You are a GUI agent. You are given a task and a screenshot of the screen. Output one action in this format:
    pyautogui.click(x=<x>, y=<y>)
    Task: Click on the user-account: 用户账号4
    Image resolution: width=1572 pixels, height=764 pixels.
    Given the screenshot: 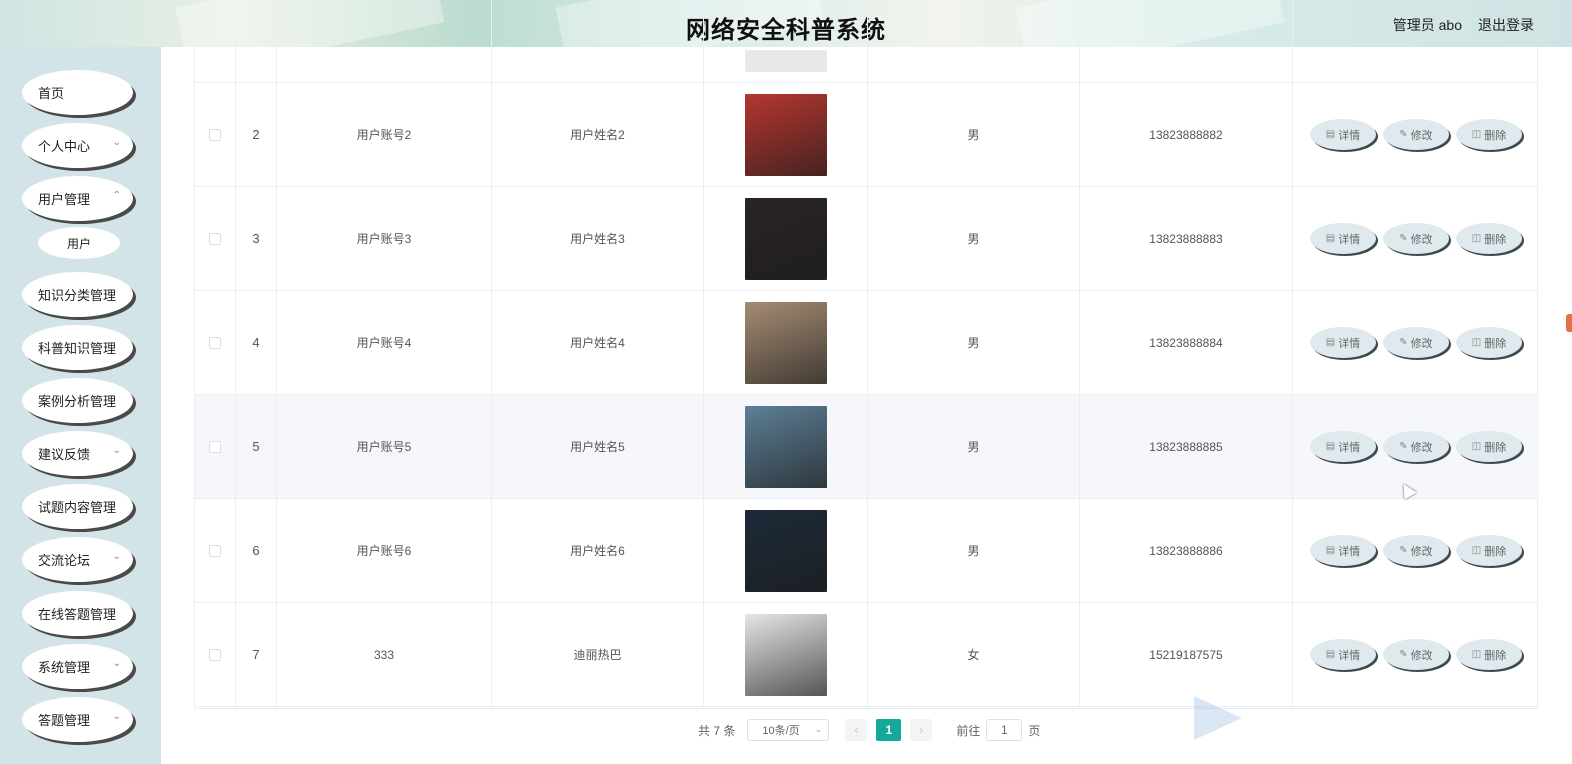 What is the action you would take?
    pyautogui.click(x=384, y=342)
    